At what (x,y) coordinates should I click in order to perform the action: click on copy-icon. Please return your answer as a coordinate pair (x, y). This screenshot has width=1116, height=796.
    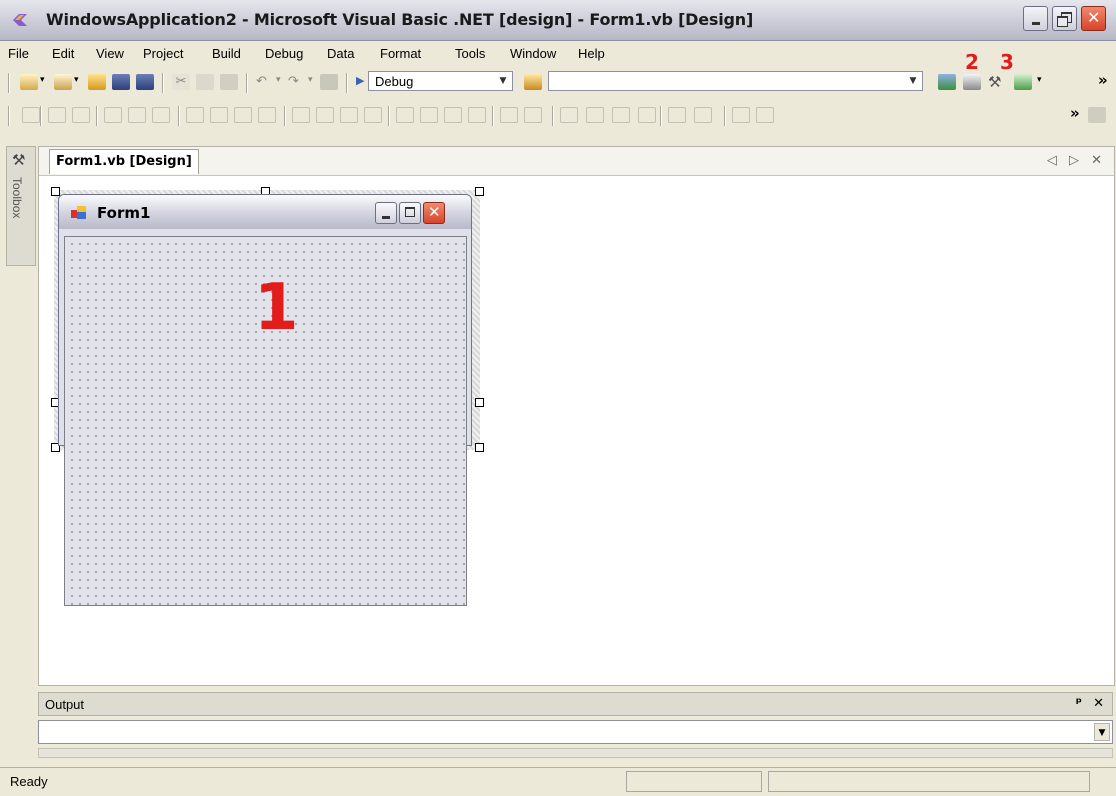
    Looking at the image, I should click on (205, 82).